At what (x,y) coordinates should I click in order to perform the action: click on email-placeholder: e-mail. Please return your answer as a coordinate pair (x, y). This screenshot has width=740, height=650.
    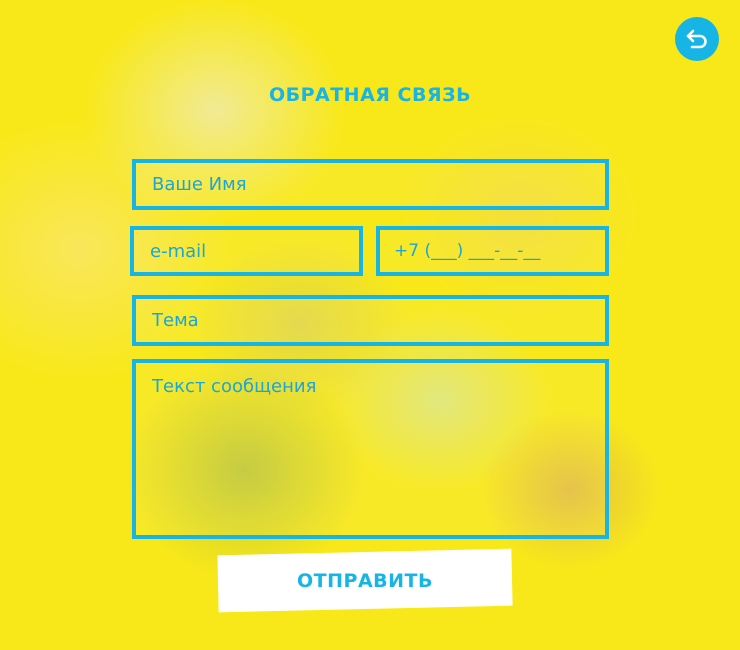
    Looking at the image, I should click on (178, 251).